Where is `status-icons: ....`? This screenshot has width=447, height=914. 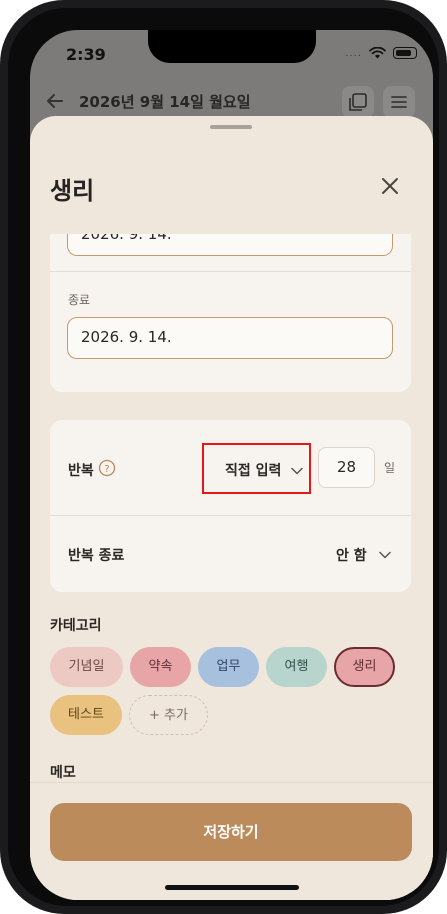
status-icons: .... is located at coordinates (381, 53).